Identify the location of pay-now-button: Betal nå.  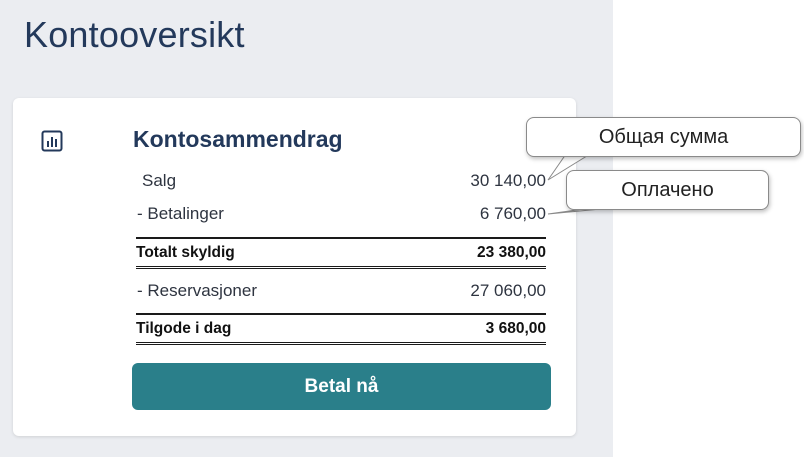
(341, 386).